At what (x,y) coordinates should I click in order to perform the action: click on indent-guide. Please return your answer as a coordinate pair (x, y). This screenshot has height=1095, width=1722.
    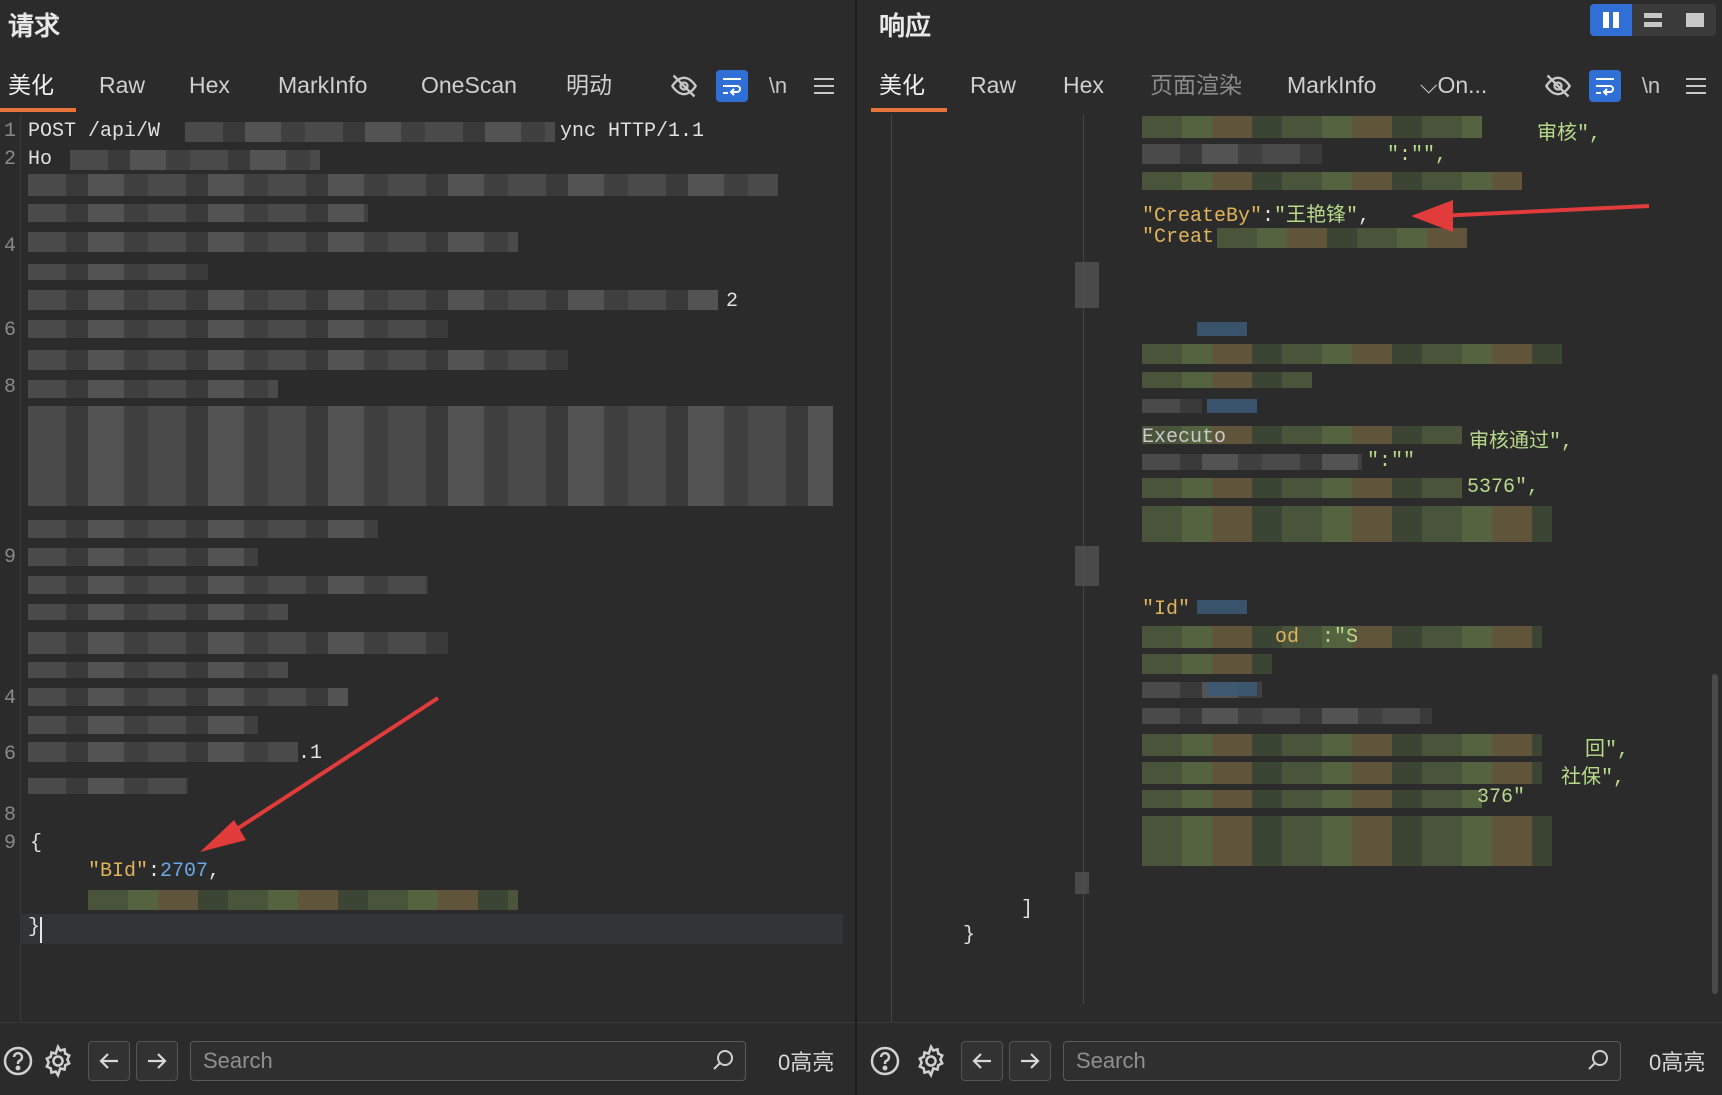
    Looking at the image, I should click on (891, 568).